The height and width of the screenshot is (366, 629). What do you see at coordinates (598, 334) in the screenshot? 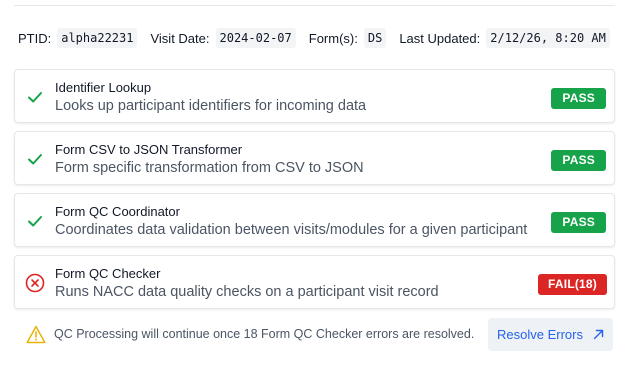
I see `external-arrow-icon` at bounding box center [598, 334].